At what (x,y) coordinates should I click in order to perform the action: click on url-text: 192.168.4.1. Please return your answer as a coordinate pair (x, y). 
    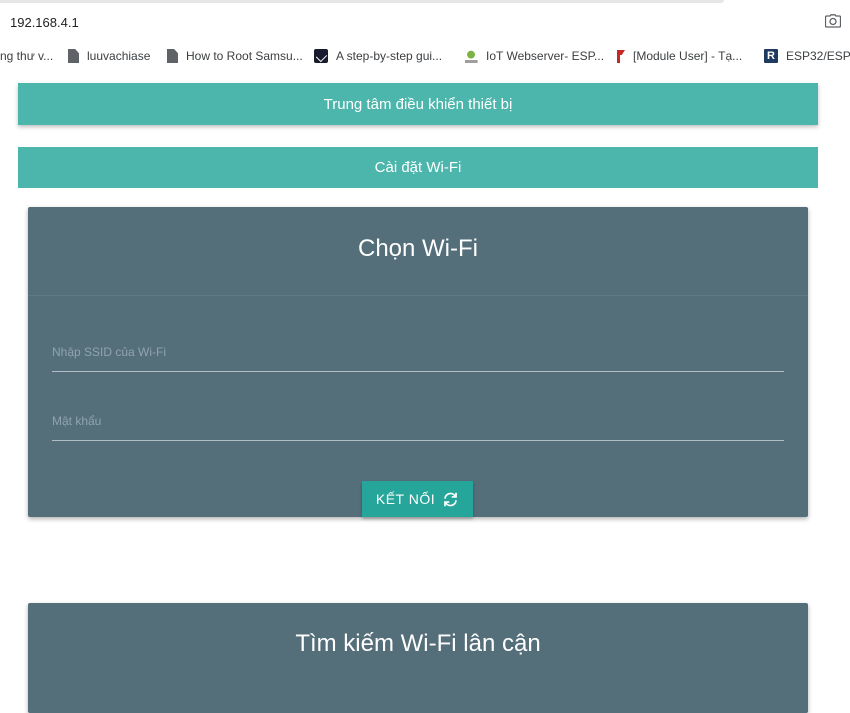
    Looking at the image, I should click on (44, 22).